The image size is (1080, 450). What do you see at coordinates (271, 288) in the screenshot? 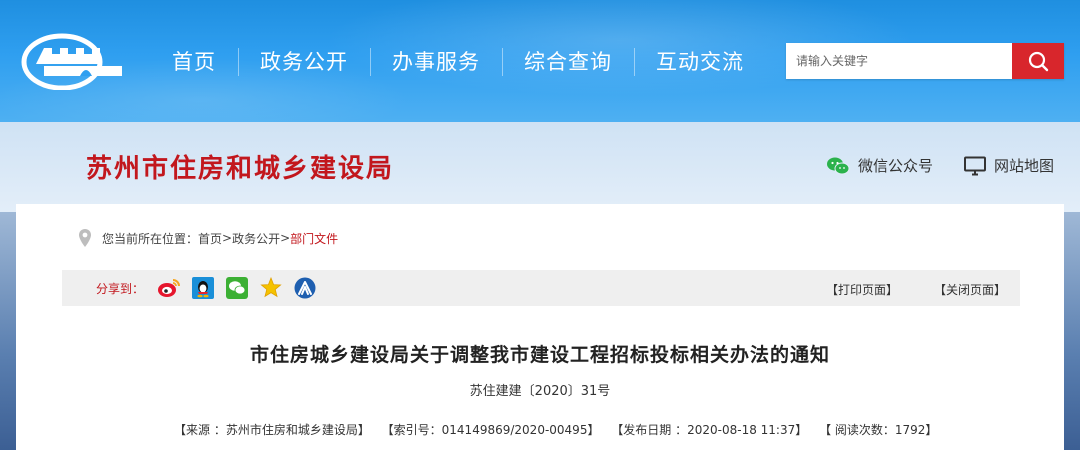
I see `qzone-star-icon` at bounding box center [271, 288].